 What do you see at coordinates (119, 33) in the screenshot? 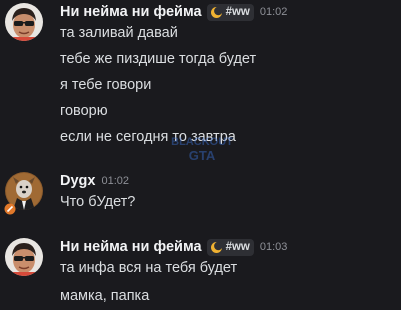
I see `message-text: та заливай давай` at bounding box center [119, 33].